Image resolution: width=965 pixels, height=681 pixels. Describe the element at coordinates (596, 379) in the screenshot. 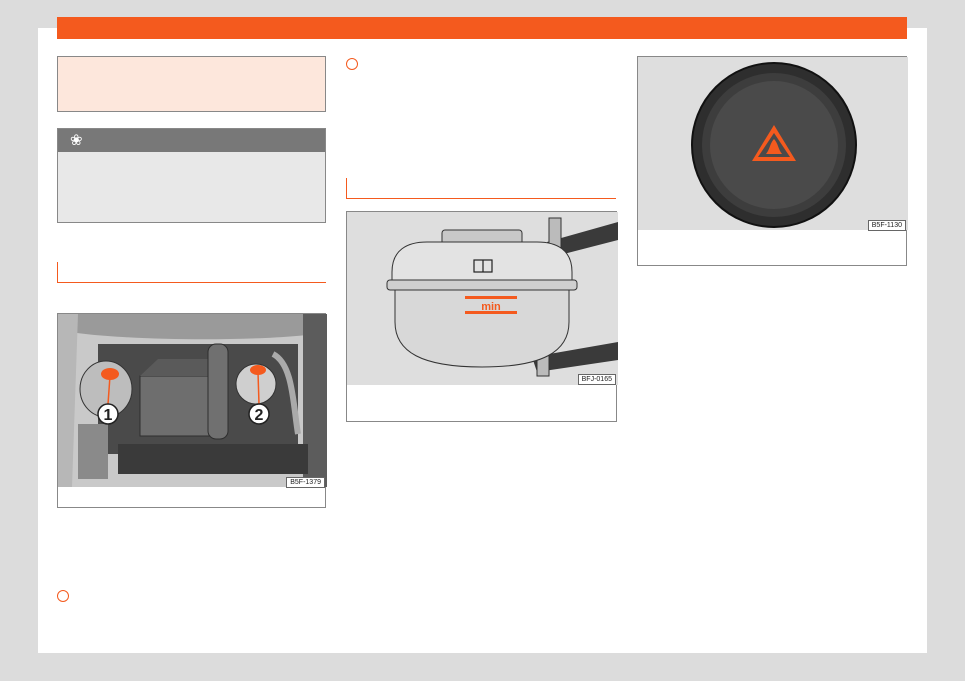

I see `figure-code: BFJ-0165` at that location.